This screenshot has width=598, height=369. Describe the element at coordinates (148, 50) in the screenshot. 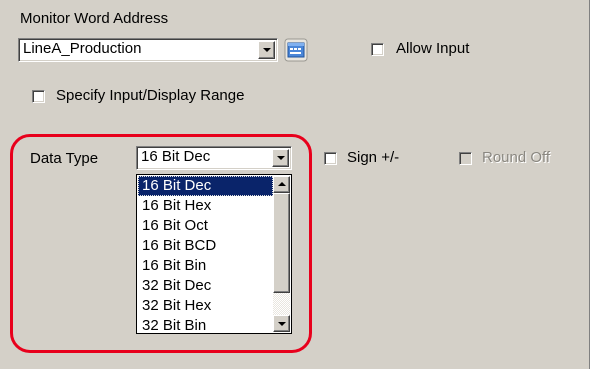

I see `monitor-word-address-combo: LineA_Production` at that location.